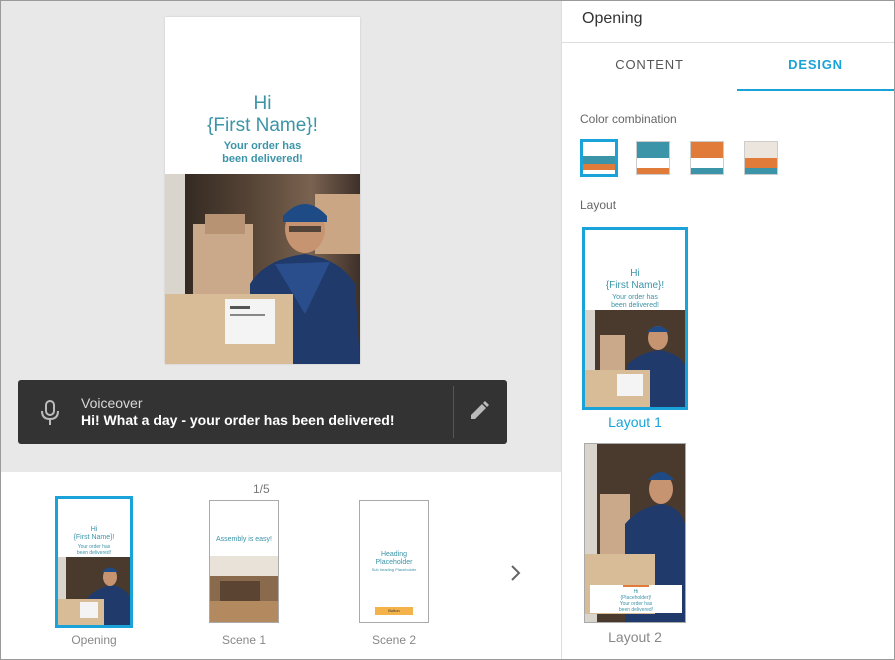 The height and width of the screenshot is (660, 895). I want to click on scene-counter: 1/5, so click(261, 489).